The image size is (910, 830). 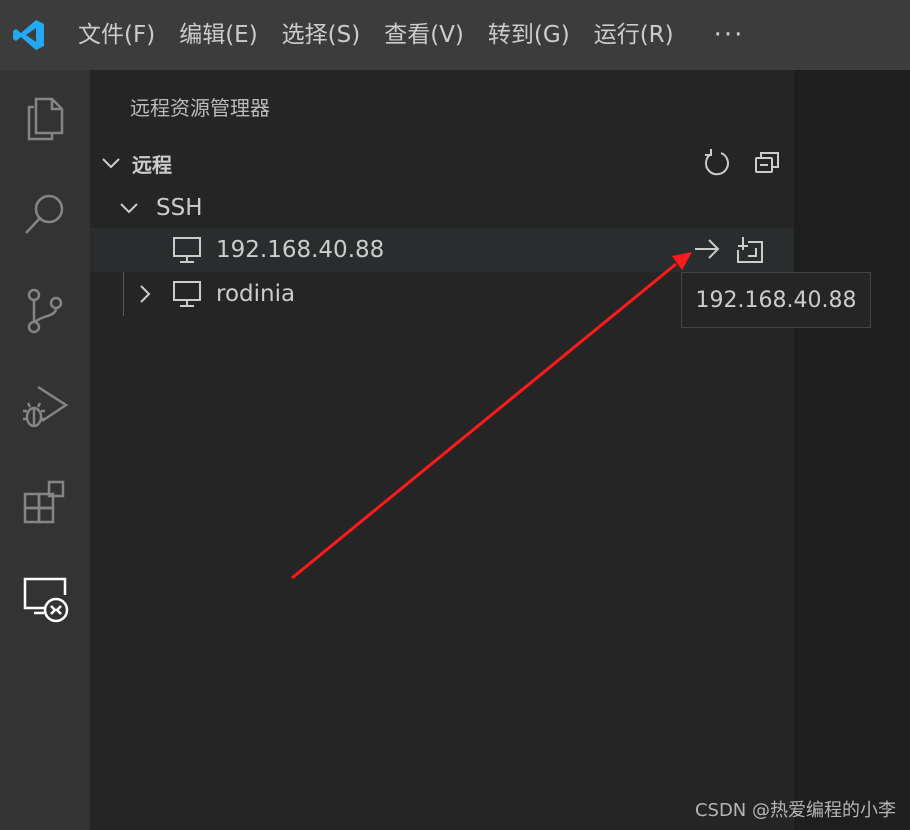 I want to click on files-icon, so click(x=45, y=119).